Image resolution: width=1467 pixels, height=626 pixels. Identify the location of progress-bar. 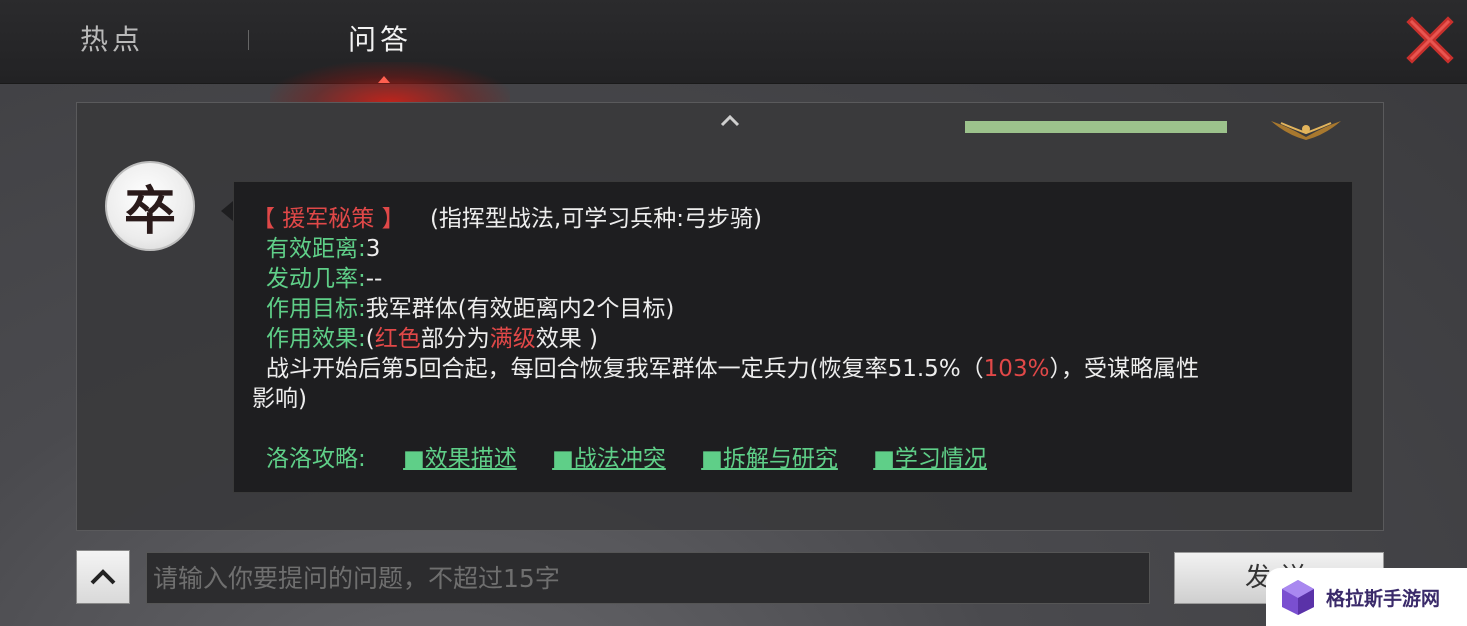
(1096, 127).